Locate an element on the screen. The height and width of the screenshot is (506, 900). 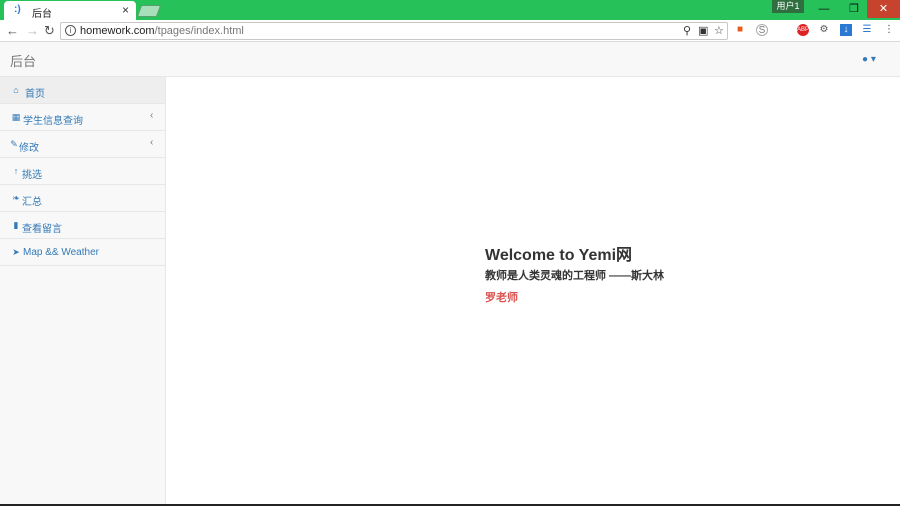
sidebar-item-label: 汇总 is located at coordinates (32, 202).